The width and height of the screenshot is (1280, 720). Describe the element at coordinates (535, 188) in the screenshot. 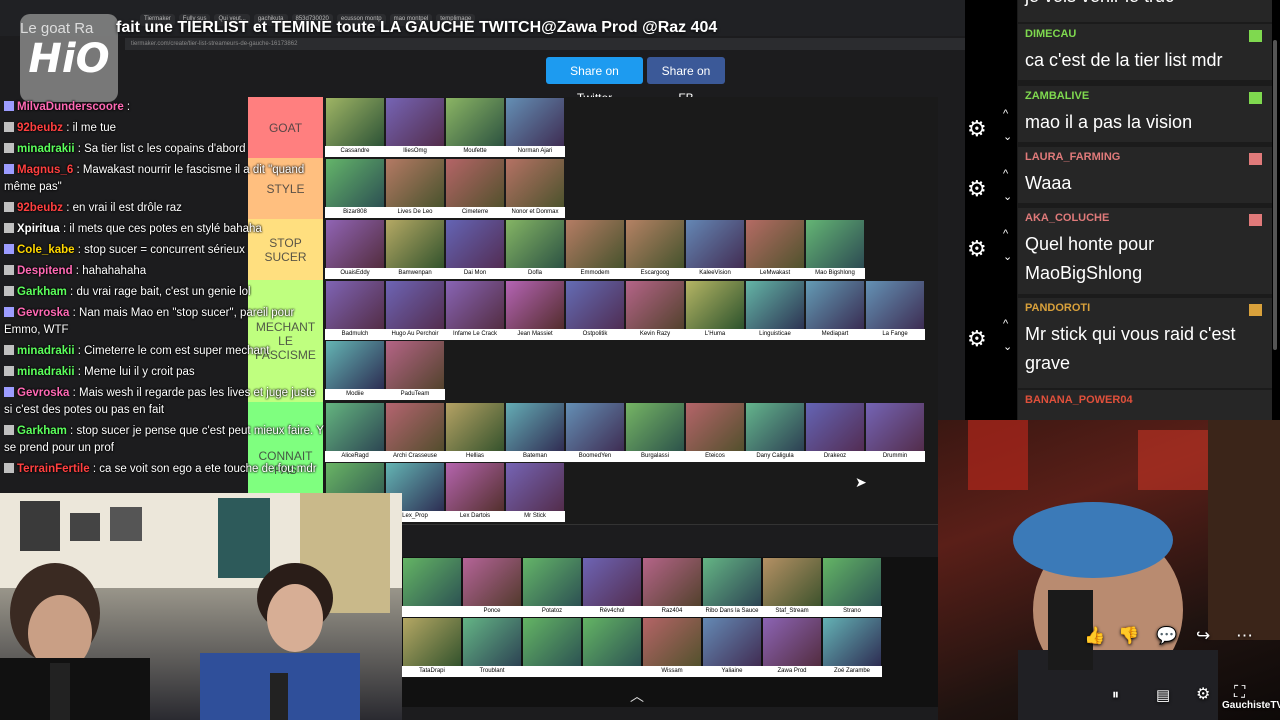

I see `tier-item: Nonor et Donmax` at that location.